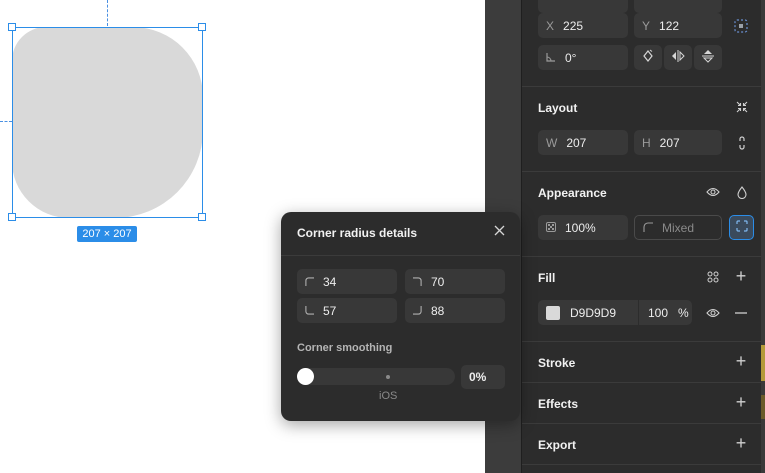  What do you see at coordinates (741, 443) in the screenshot?
I see `add-export-icon: +` at bounding box center [741, 443].